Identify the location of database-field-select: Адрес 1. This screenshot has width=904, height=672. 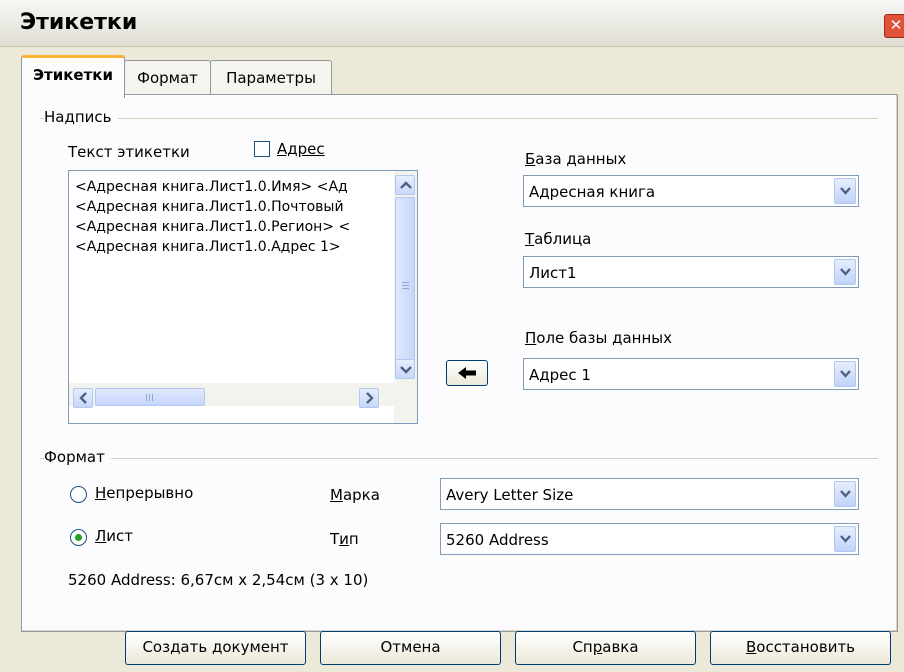
(691, 374).